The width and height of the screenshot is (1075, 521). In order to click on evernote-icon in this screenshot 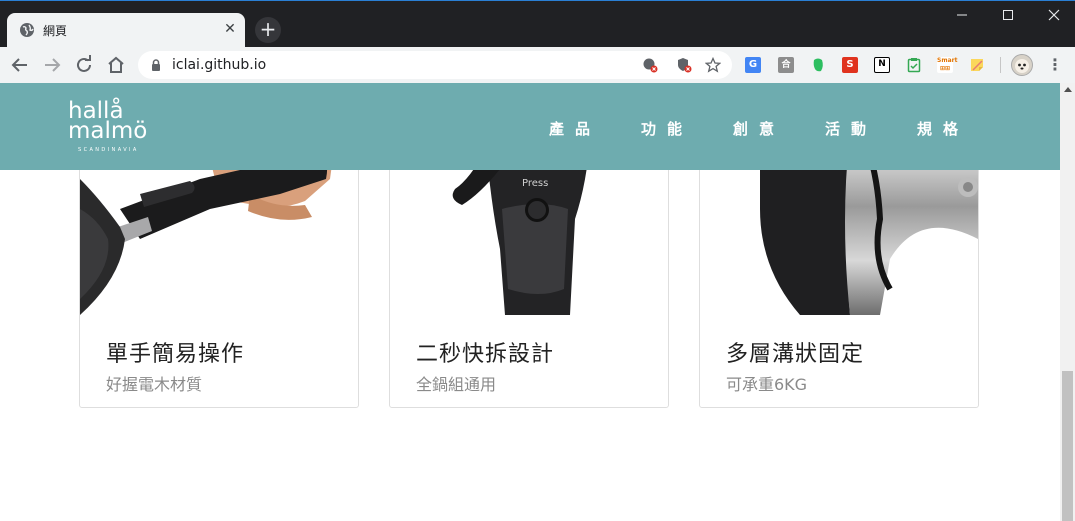, I will do `click(818, 65)`.